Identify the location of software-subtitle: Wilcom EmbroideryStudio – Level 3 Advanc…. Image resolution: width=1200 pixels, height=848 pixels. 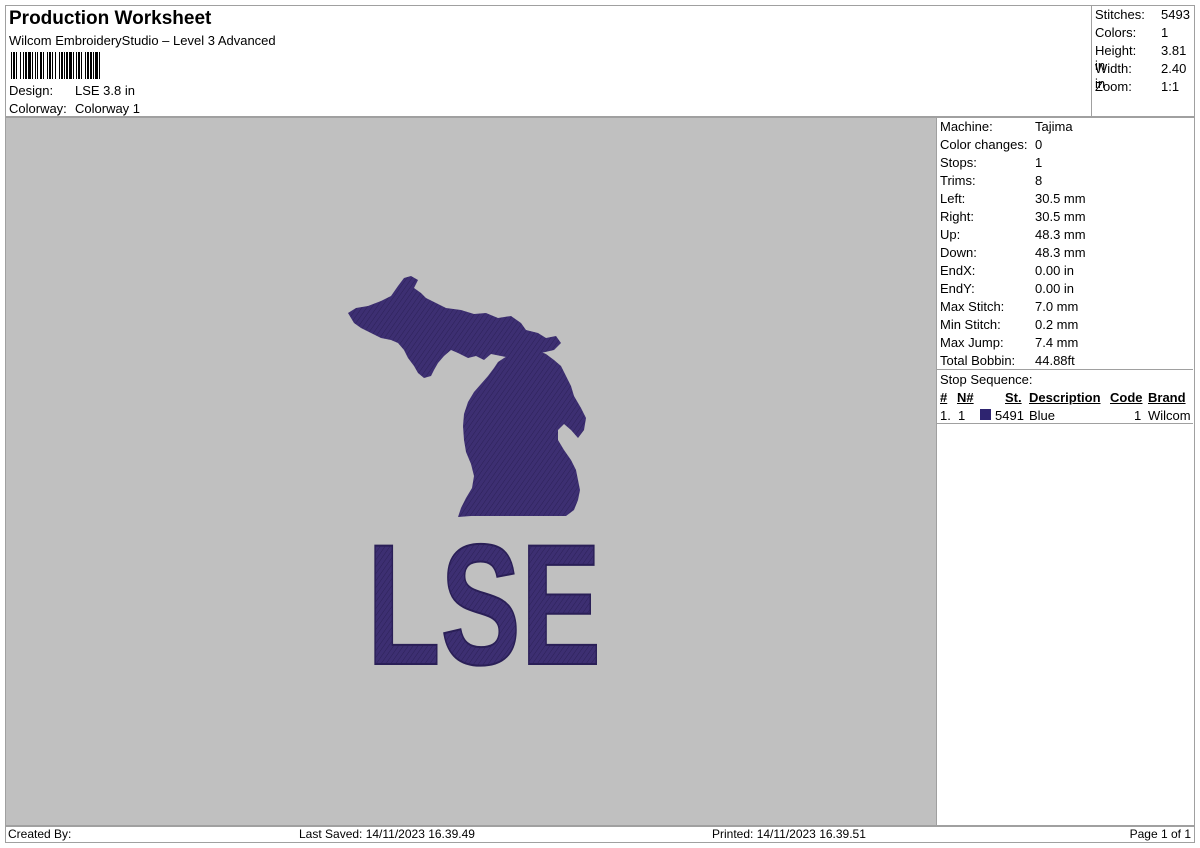
(142, 40).